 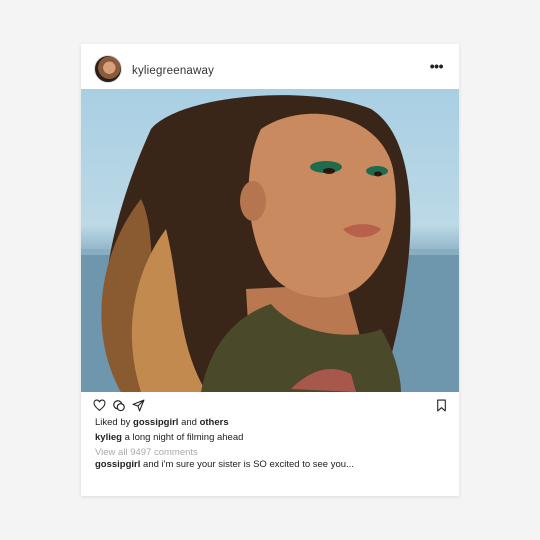 I want to click on caption-user: kylieg, so click(x=108, y=437).